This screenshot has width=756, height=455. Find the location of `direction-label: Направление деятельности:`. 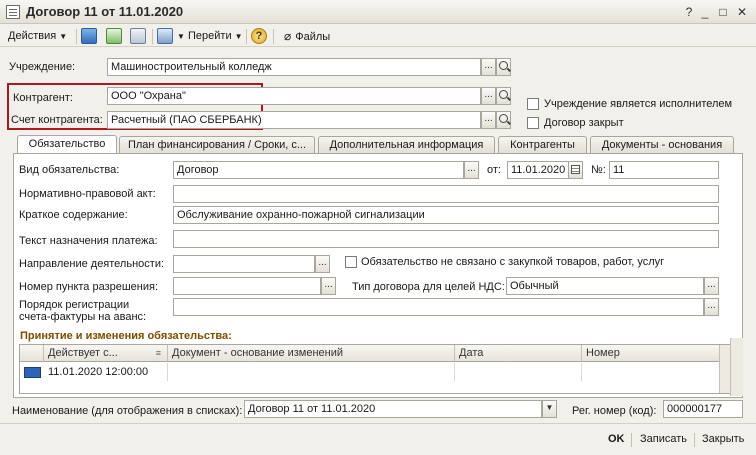

direction-label: Направление деятельности: is located at coordinates (92, 264).